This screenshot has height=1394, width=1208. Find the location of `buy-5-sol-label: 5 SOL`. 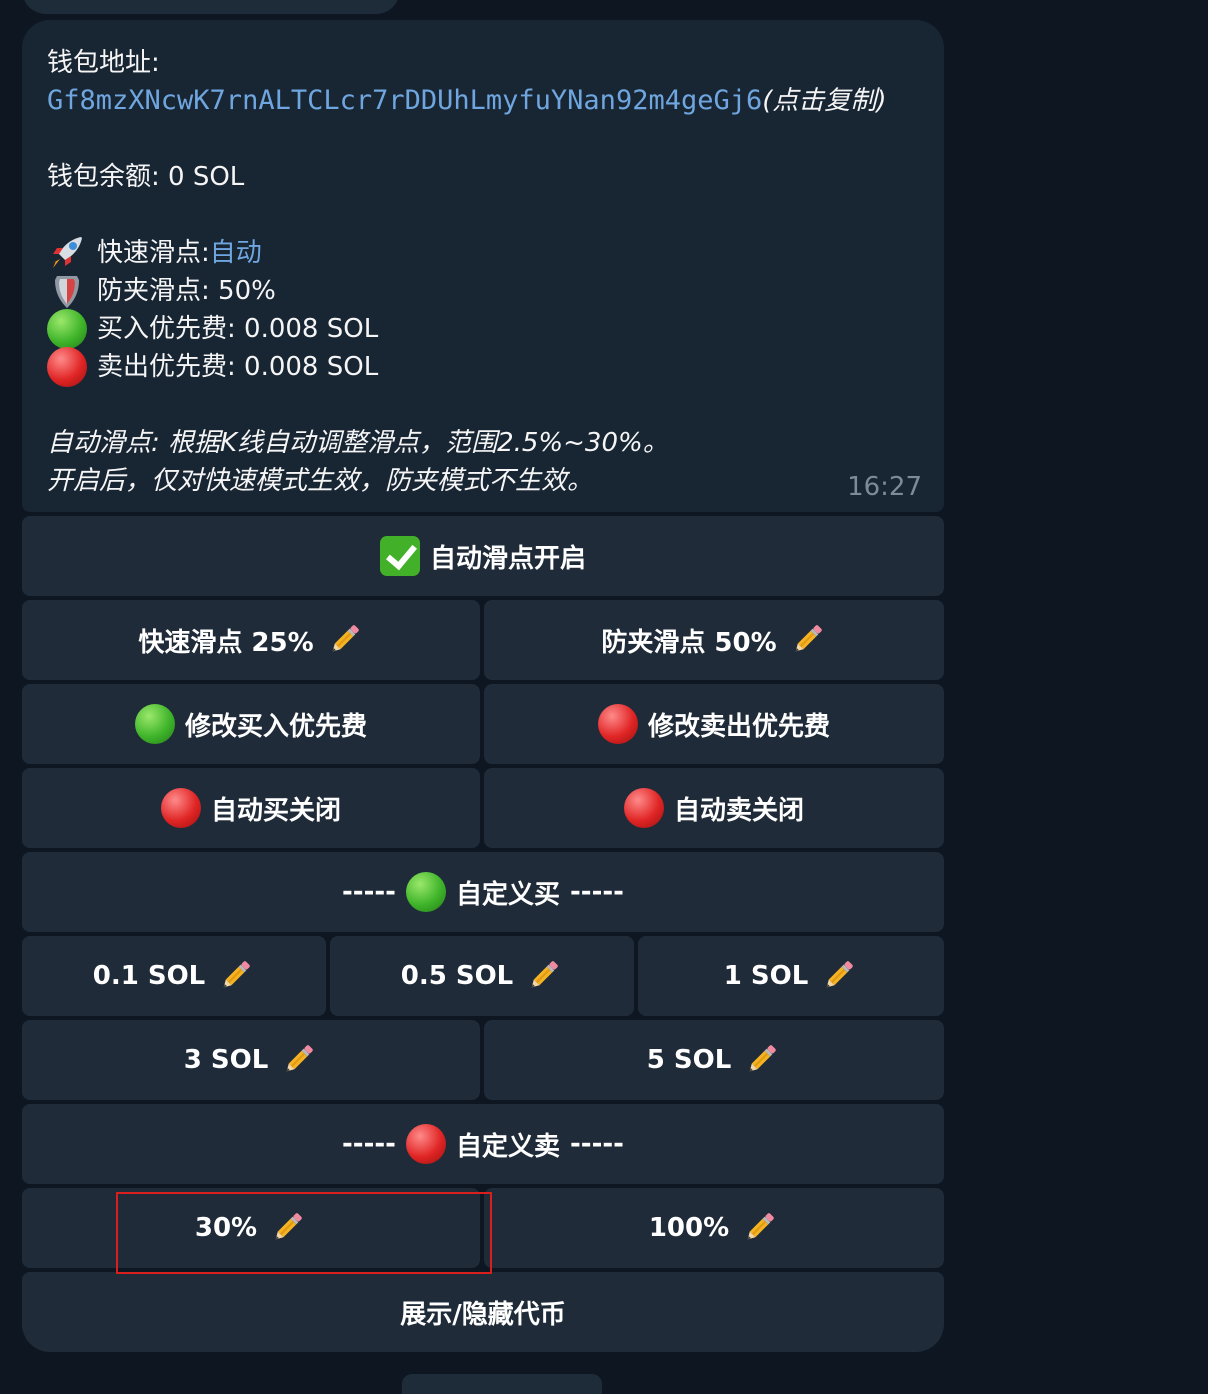

buy-5-sol-label: 5 SOL is located at coordinates (689, 1060).